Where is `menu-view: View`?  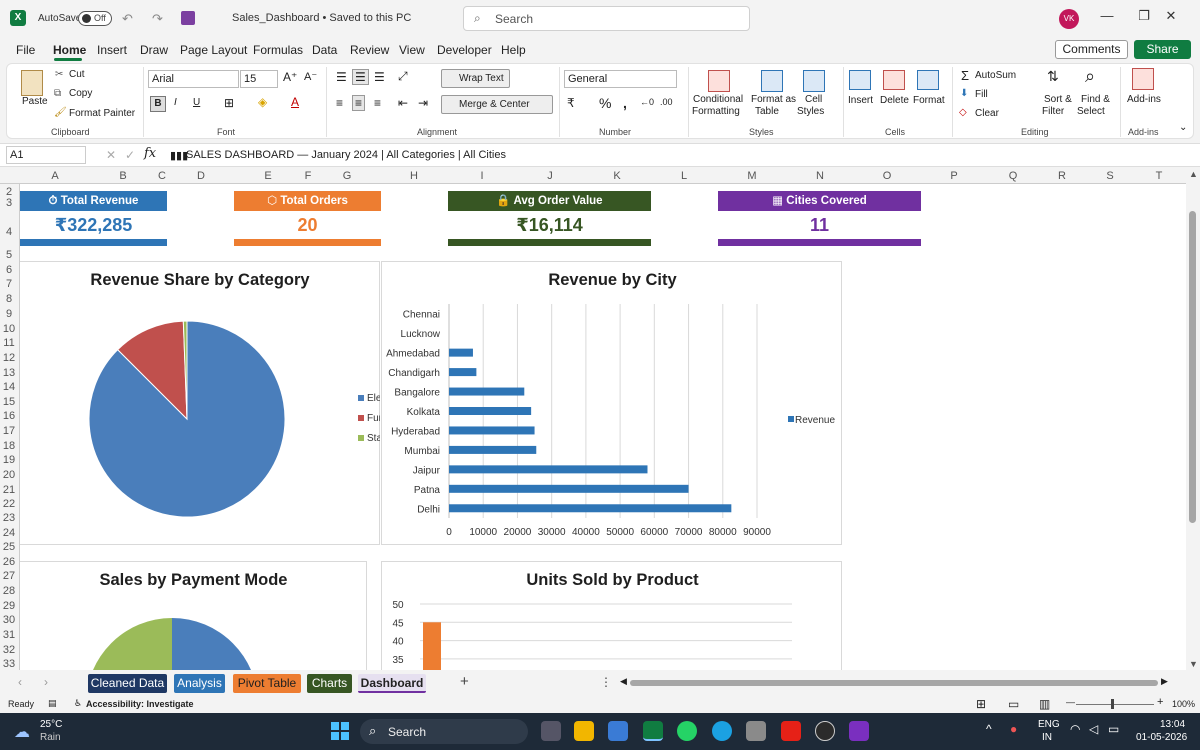 menu-view: View is located at coordinates (412, 50).